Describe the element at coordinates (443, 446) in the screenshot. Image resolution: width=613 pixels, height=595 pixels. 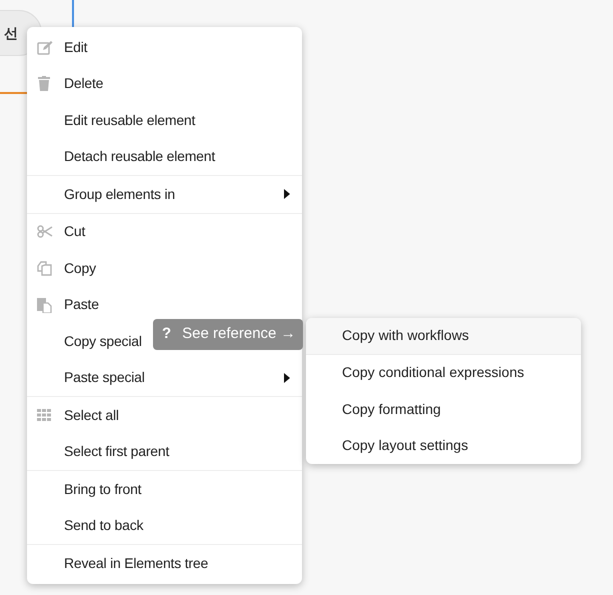
I see `submenu-item: Copy layout settings` at that location.